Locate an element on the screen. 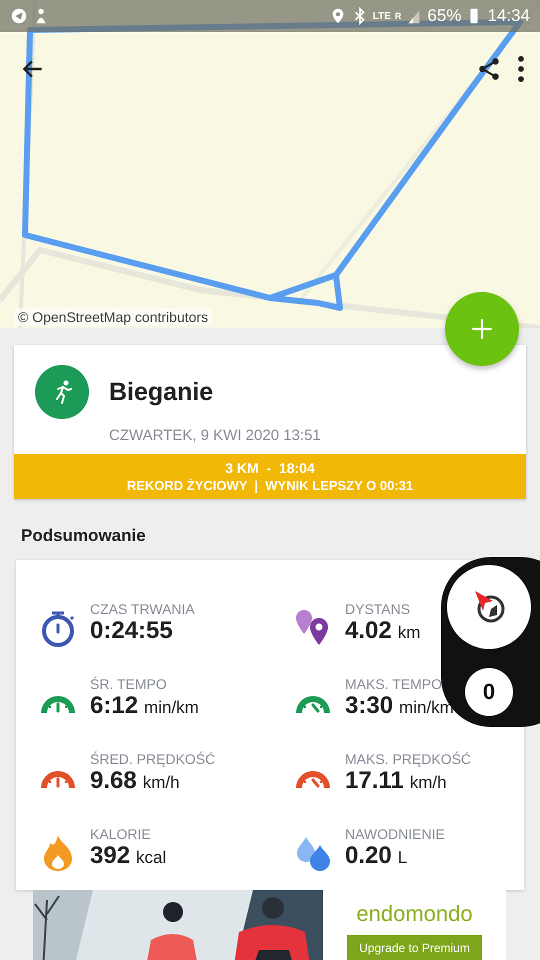 The height and width of the screenshot is (960, 540). stat-label: CZAS TRWANIA is located at coordinates (142, 608).